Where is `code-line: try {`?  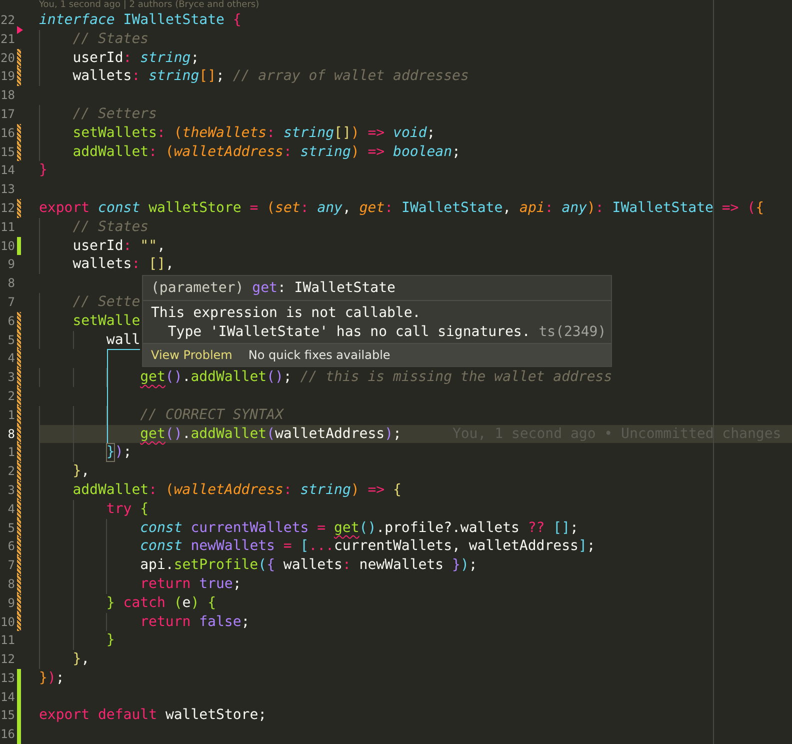 code-line: try { is located at coordinates (127, 509).